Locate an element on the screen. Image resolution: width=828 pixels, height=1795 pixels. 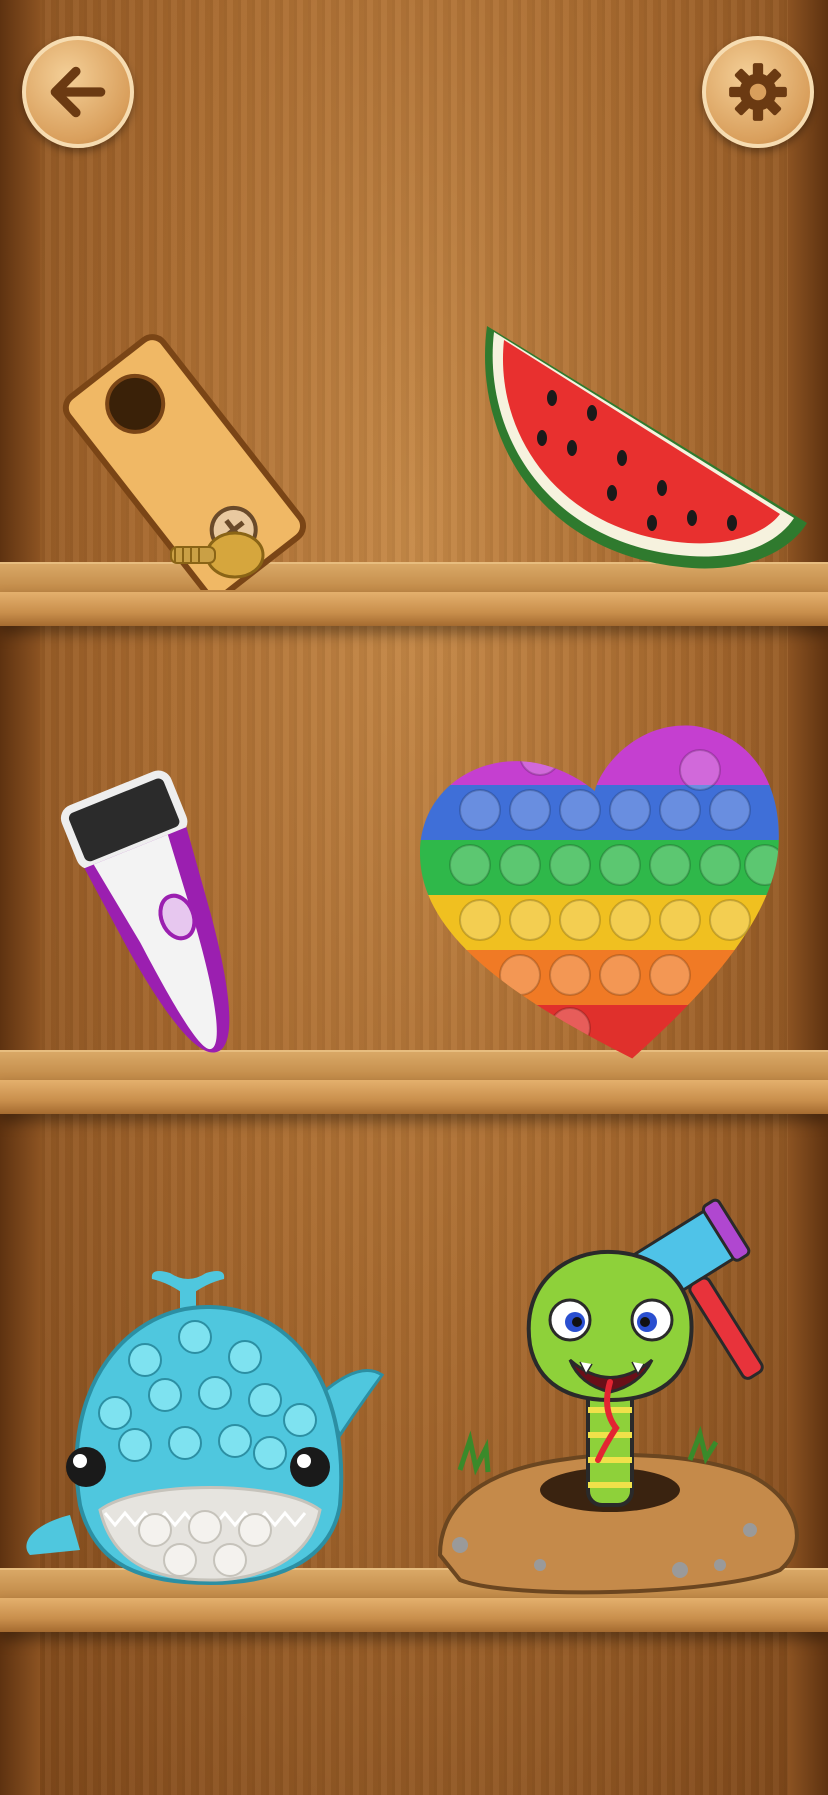
electric-shaver-toy is located at coordinates (170, 920).